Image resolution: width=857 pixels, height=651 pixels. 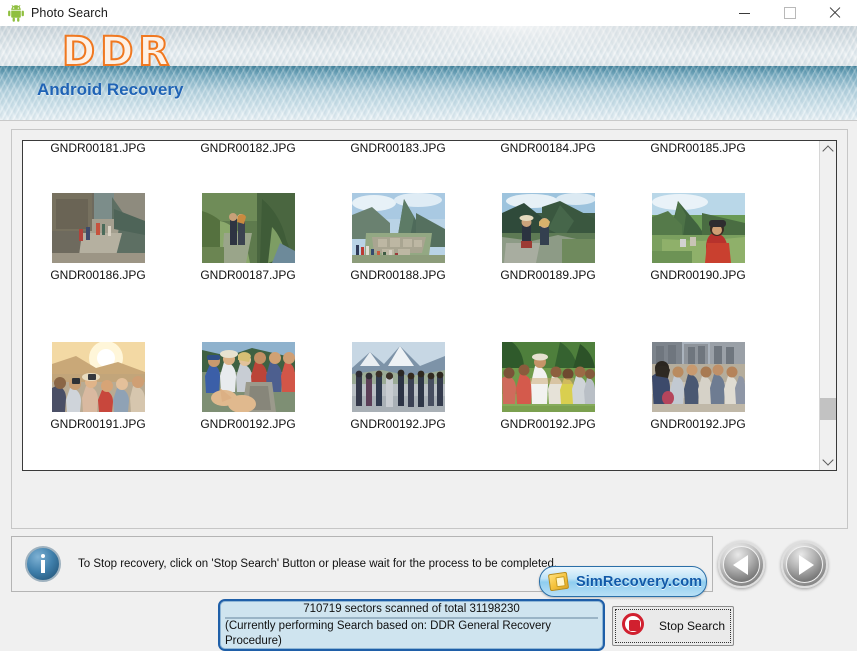 I want to click on android-robot-icon, so click(x=16, y=13).